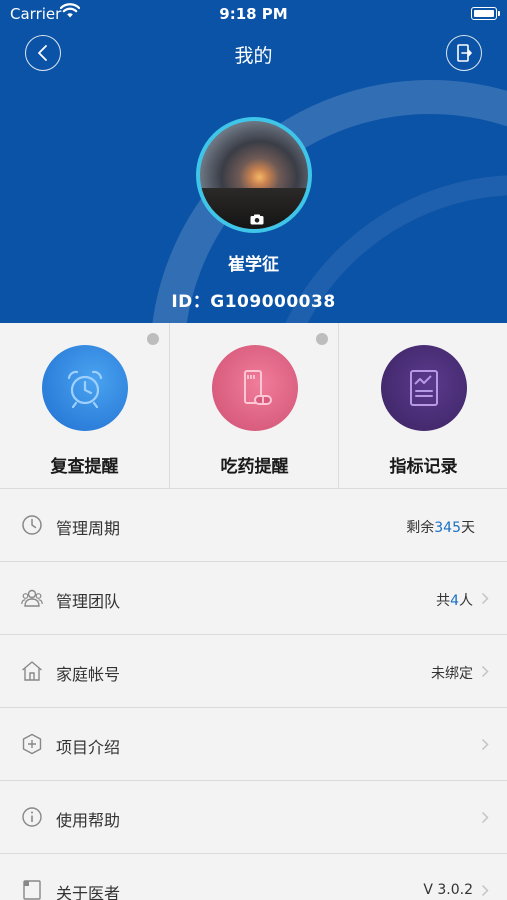 Image resolution: width=507 pixels, height=900 pixels. Describe the element at coordinates (253, 302) in the screenshot. I see `user-id: ID：G109000038` at that location.